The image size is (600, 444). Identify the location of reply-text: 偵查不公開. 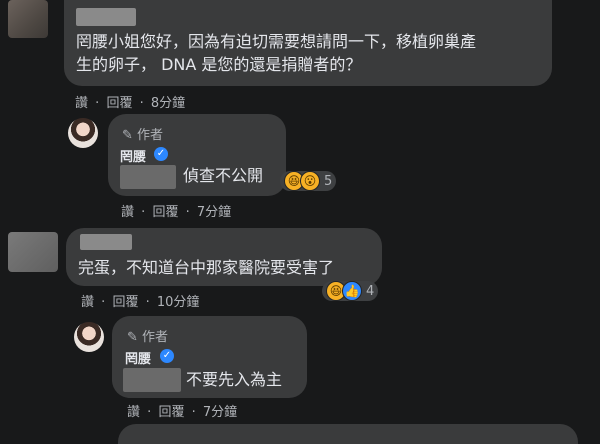
(223, 175).